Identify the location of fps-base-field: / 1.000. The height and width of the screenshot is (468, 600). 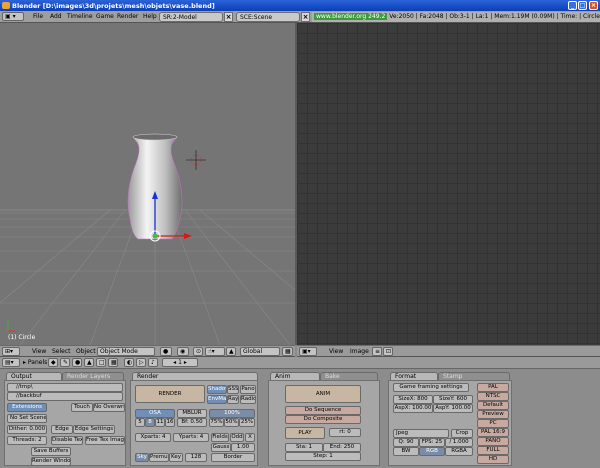
(459, 442).